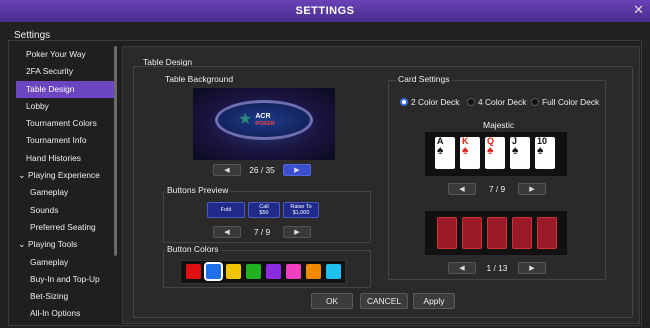 Image resolution: width=650 pixels, height=328 pixels. What do you see at coordinates (565, 102) in the screenshot?
I see `radio-full-color-deck: Full Color Deck` at bounding box center [565, 102].